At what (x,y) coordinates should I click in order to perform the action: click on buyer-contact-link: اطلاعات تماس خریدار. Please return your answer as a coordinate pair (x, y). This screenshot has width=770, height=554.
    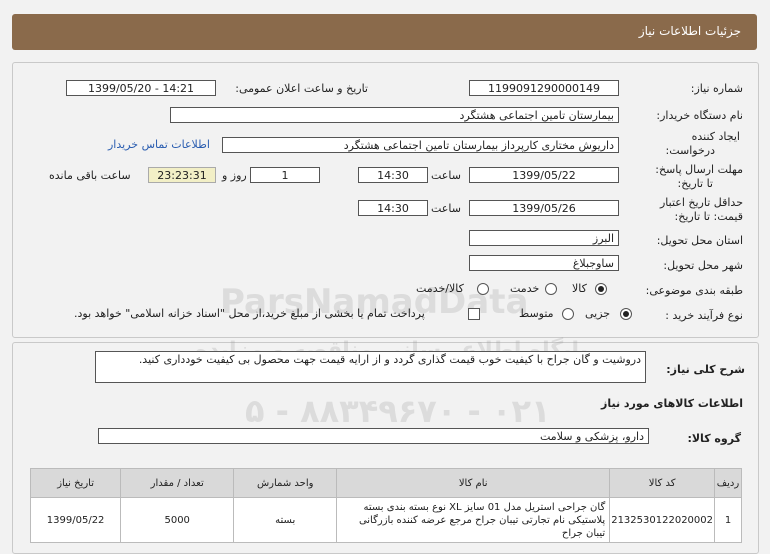
    Looking at the image, I should click on (159, 144).